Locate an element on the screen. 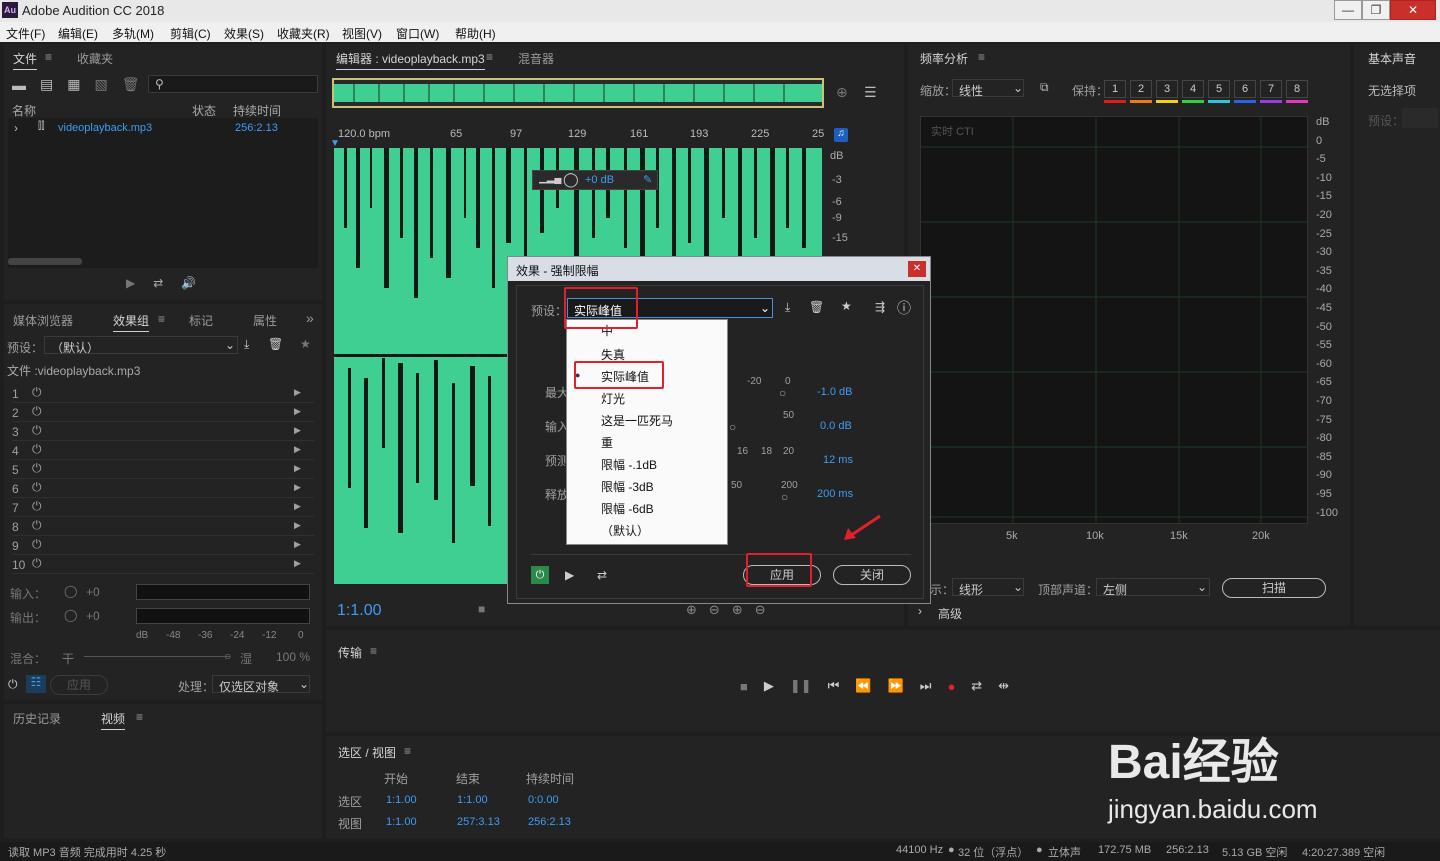  zoom-target-icon: ⊕ is located at coordinates (842, 92).